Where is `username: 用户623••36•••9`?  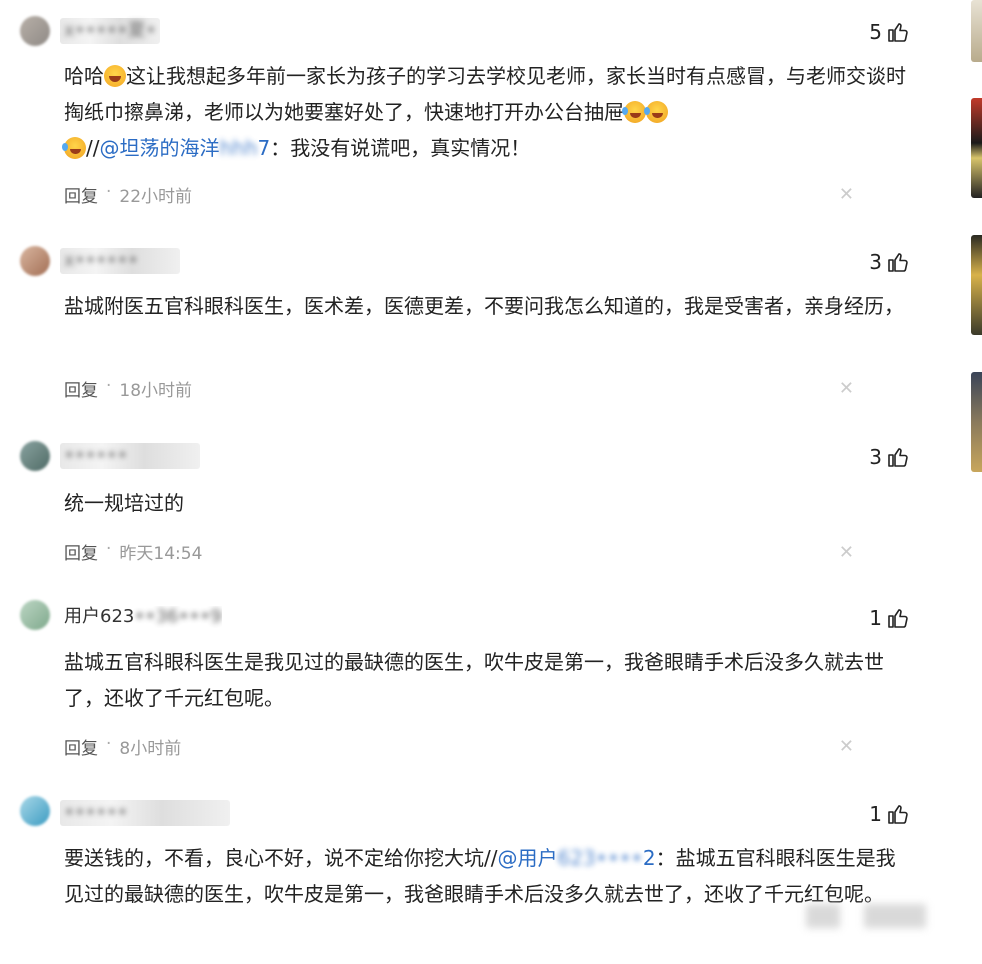 username: 用户623••36•••9 is located at coordinates (143, 617).